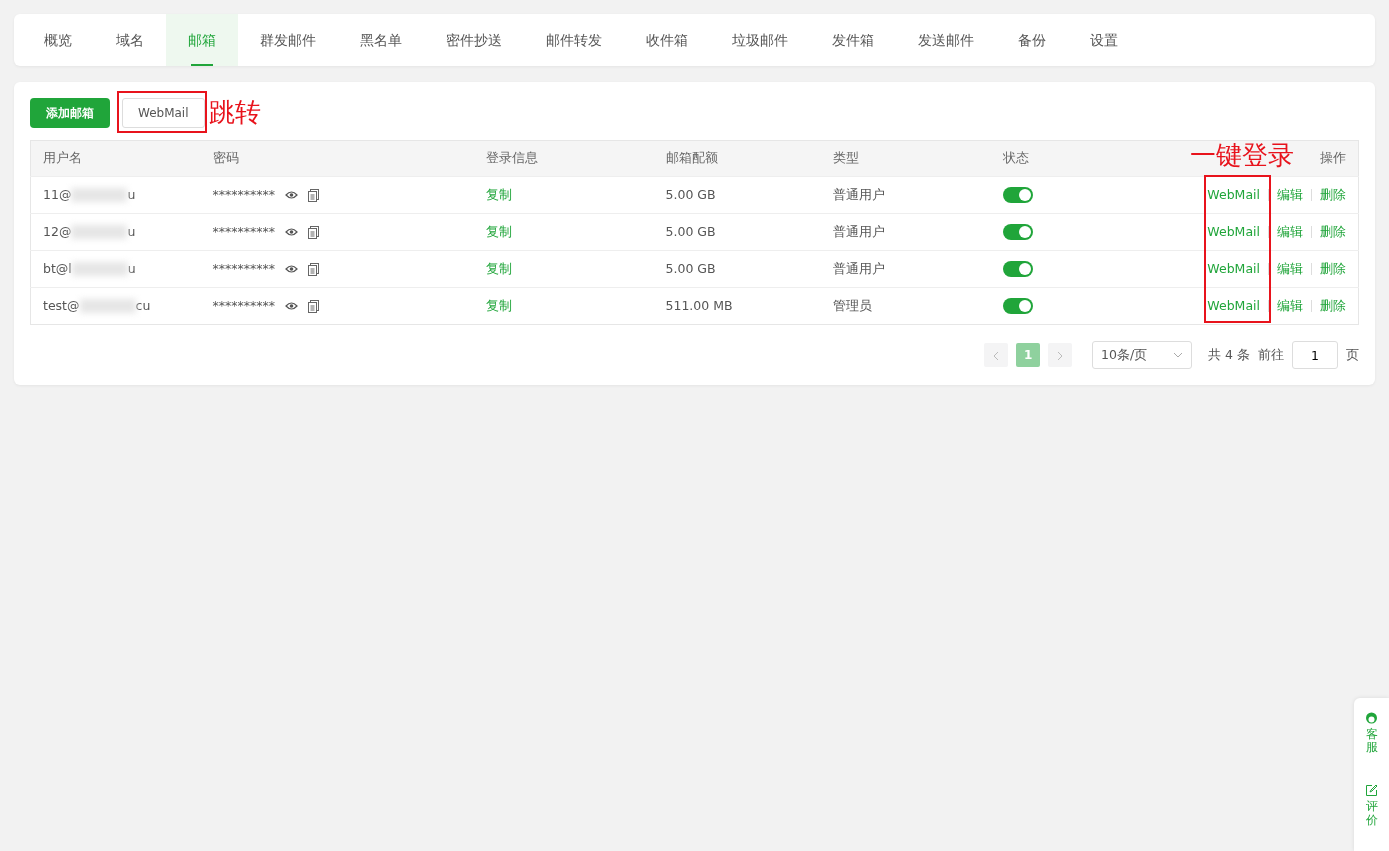  I want to click on column-header: 状态, so click(1036, 158).